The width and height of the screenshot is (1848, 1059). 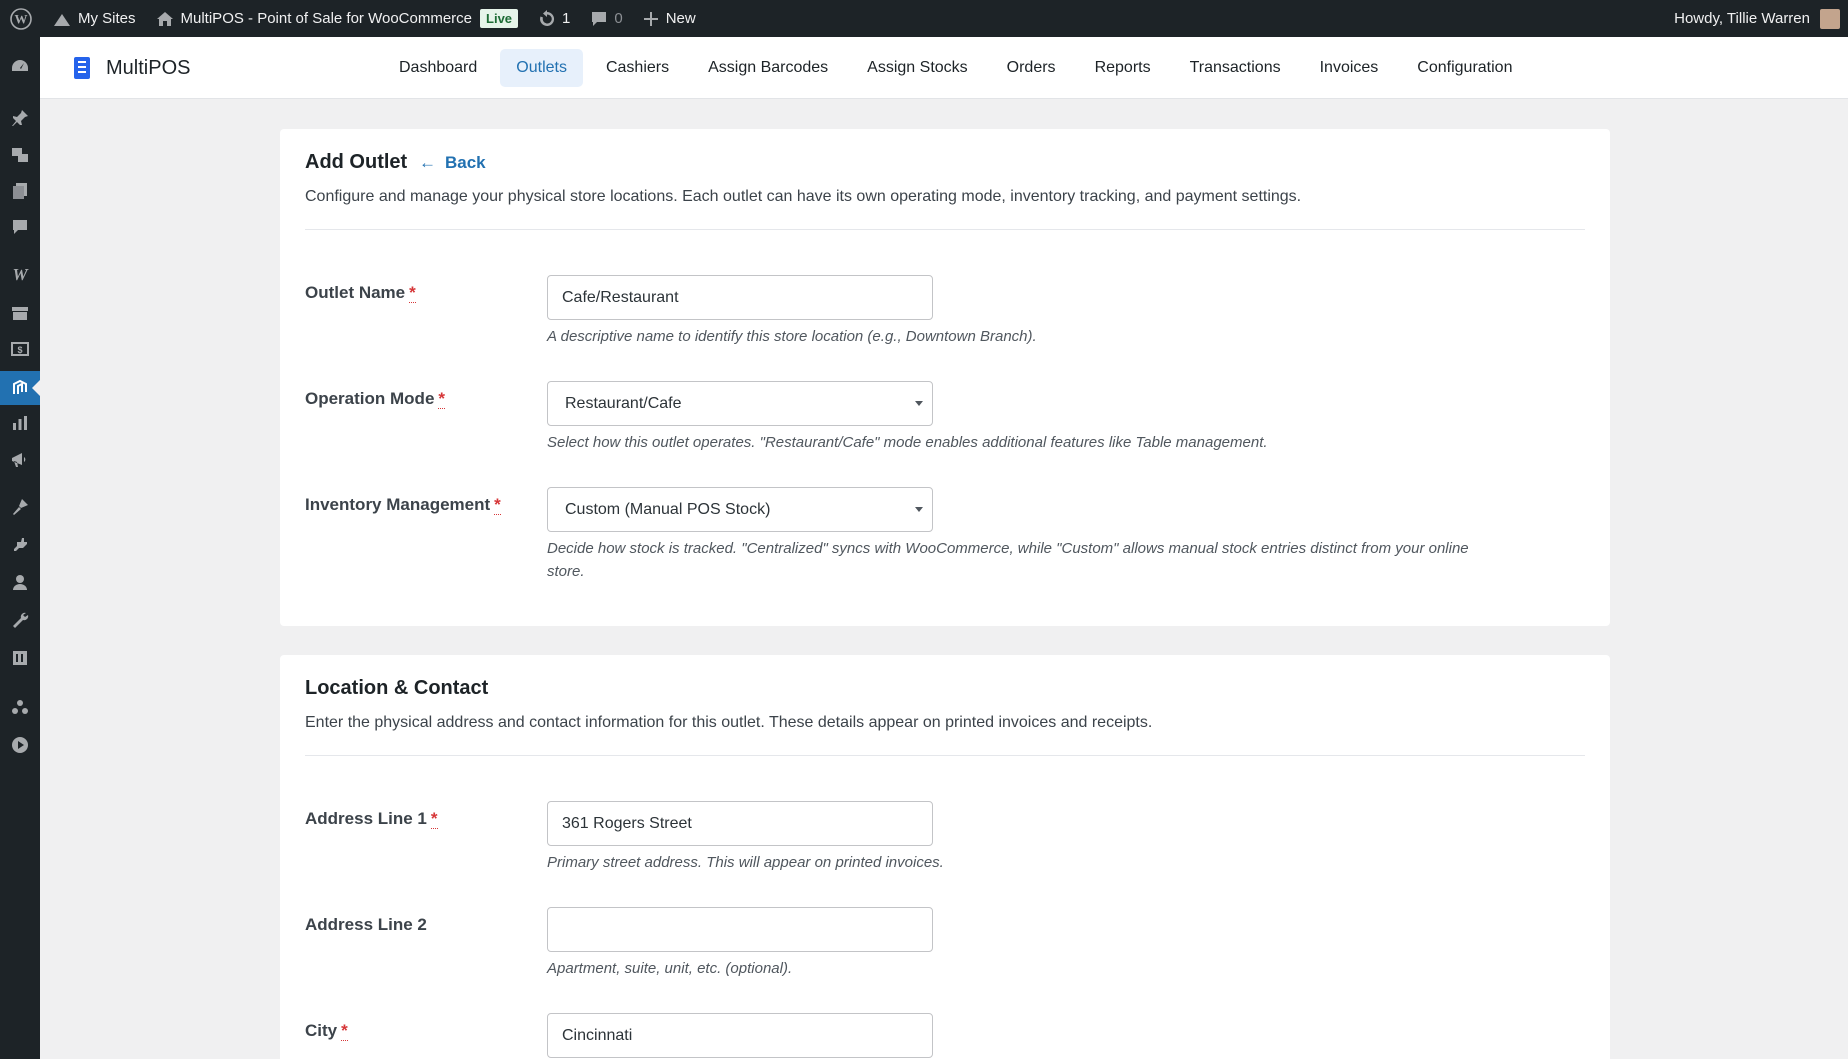 I want to click on admin-sidebar: W $, so click(x=20, y=548).